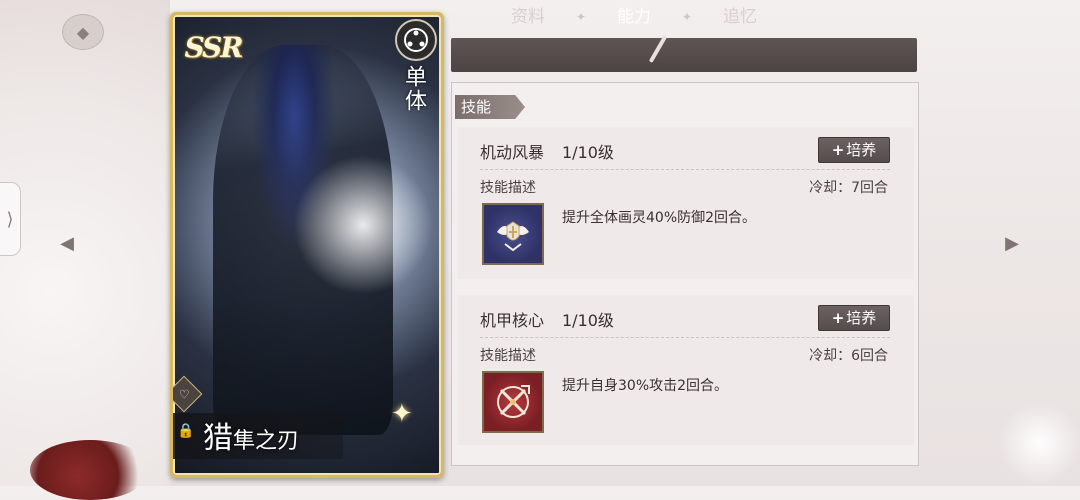 This screenshot has width=1080, height=500. Describe the element at coordinates (186, 433) in the screenshot. I see `lock-icon: 🔒` at that location.